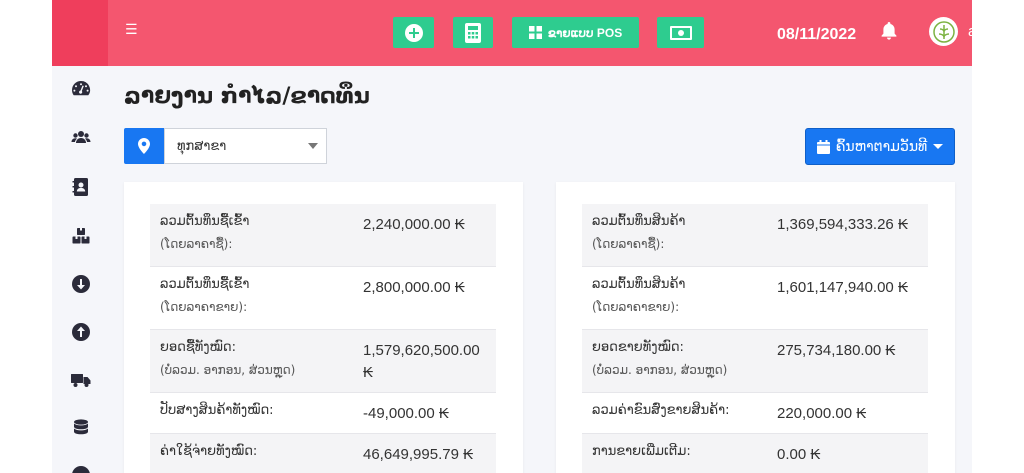 This screenshot has width=1024, height=473. What do you see at coordinates (81, 236) in the screenshot?
I see `boxes-icon` at bounding box center [81, 236].